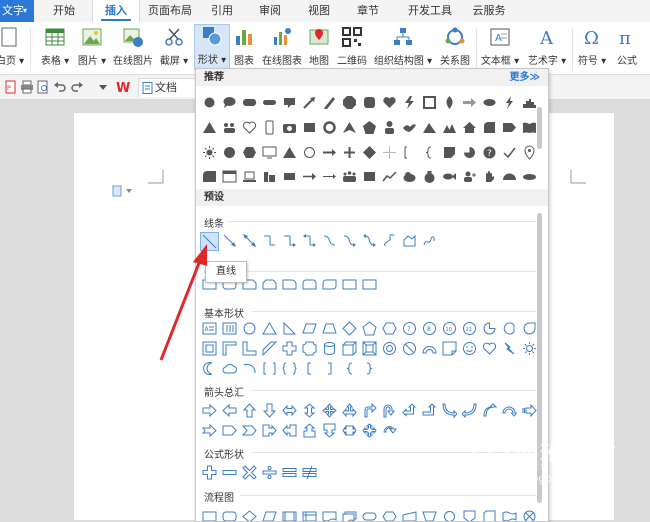 This screenshot has height=522, width=650. Describe the element at coordinates (289, 472) in the screenshot. I see `equal-sign-shape-icon` at that location.